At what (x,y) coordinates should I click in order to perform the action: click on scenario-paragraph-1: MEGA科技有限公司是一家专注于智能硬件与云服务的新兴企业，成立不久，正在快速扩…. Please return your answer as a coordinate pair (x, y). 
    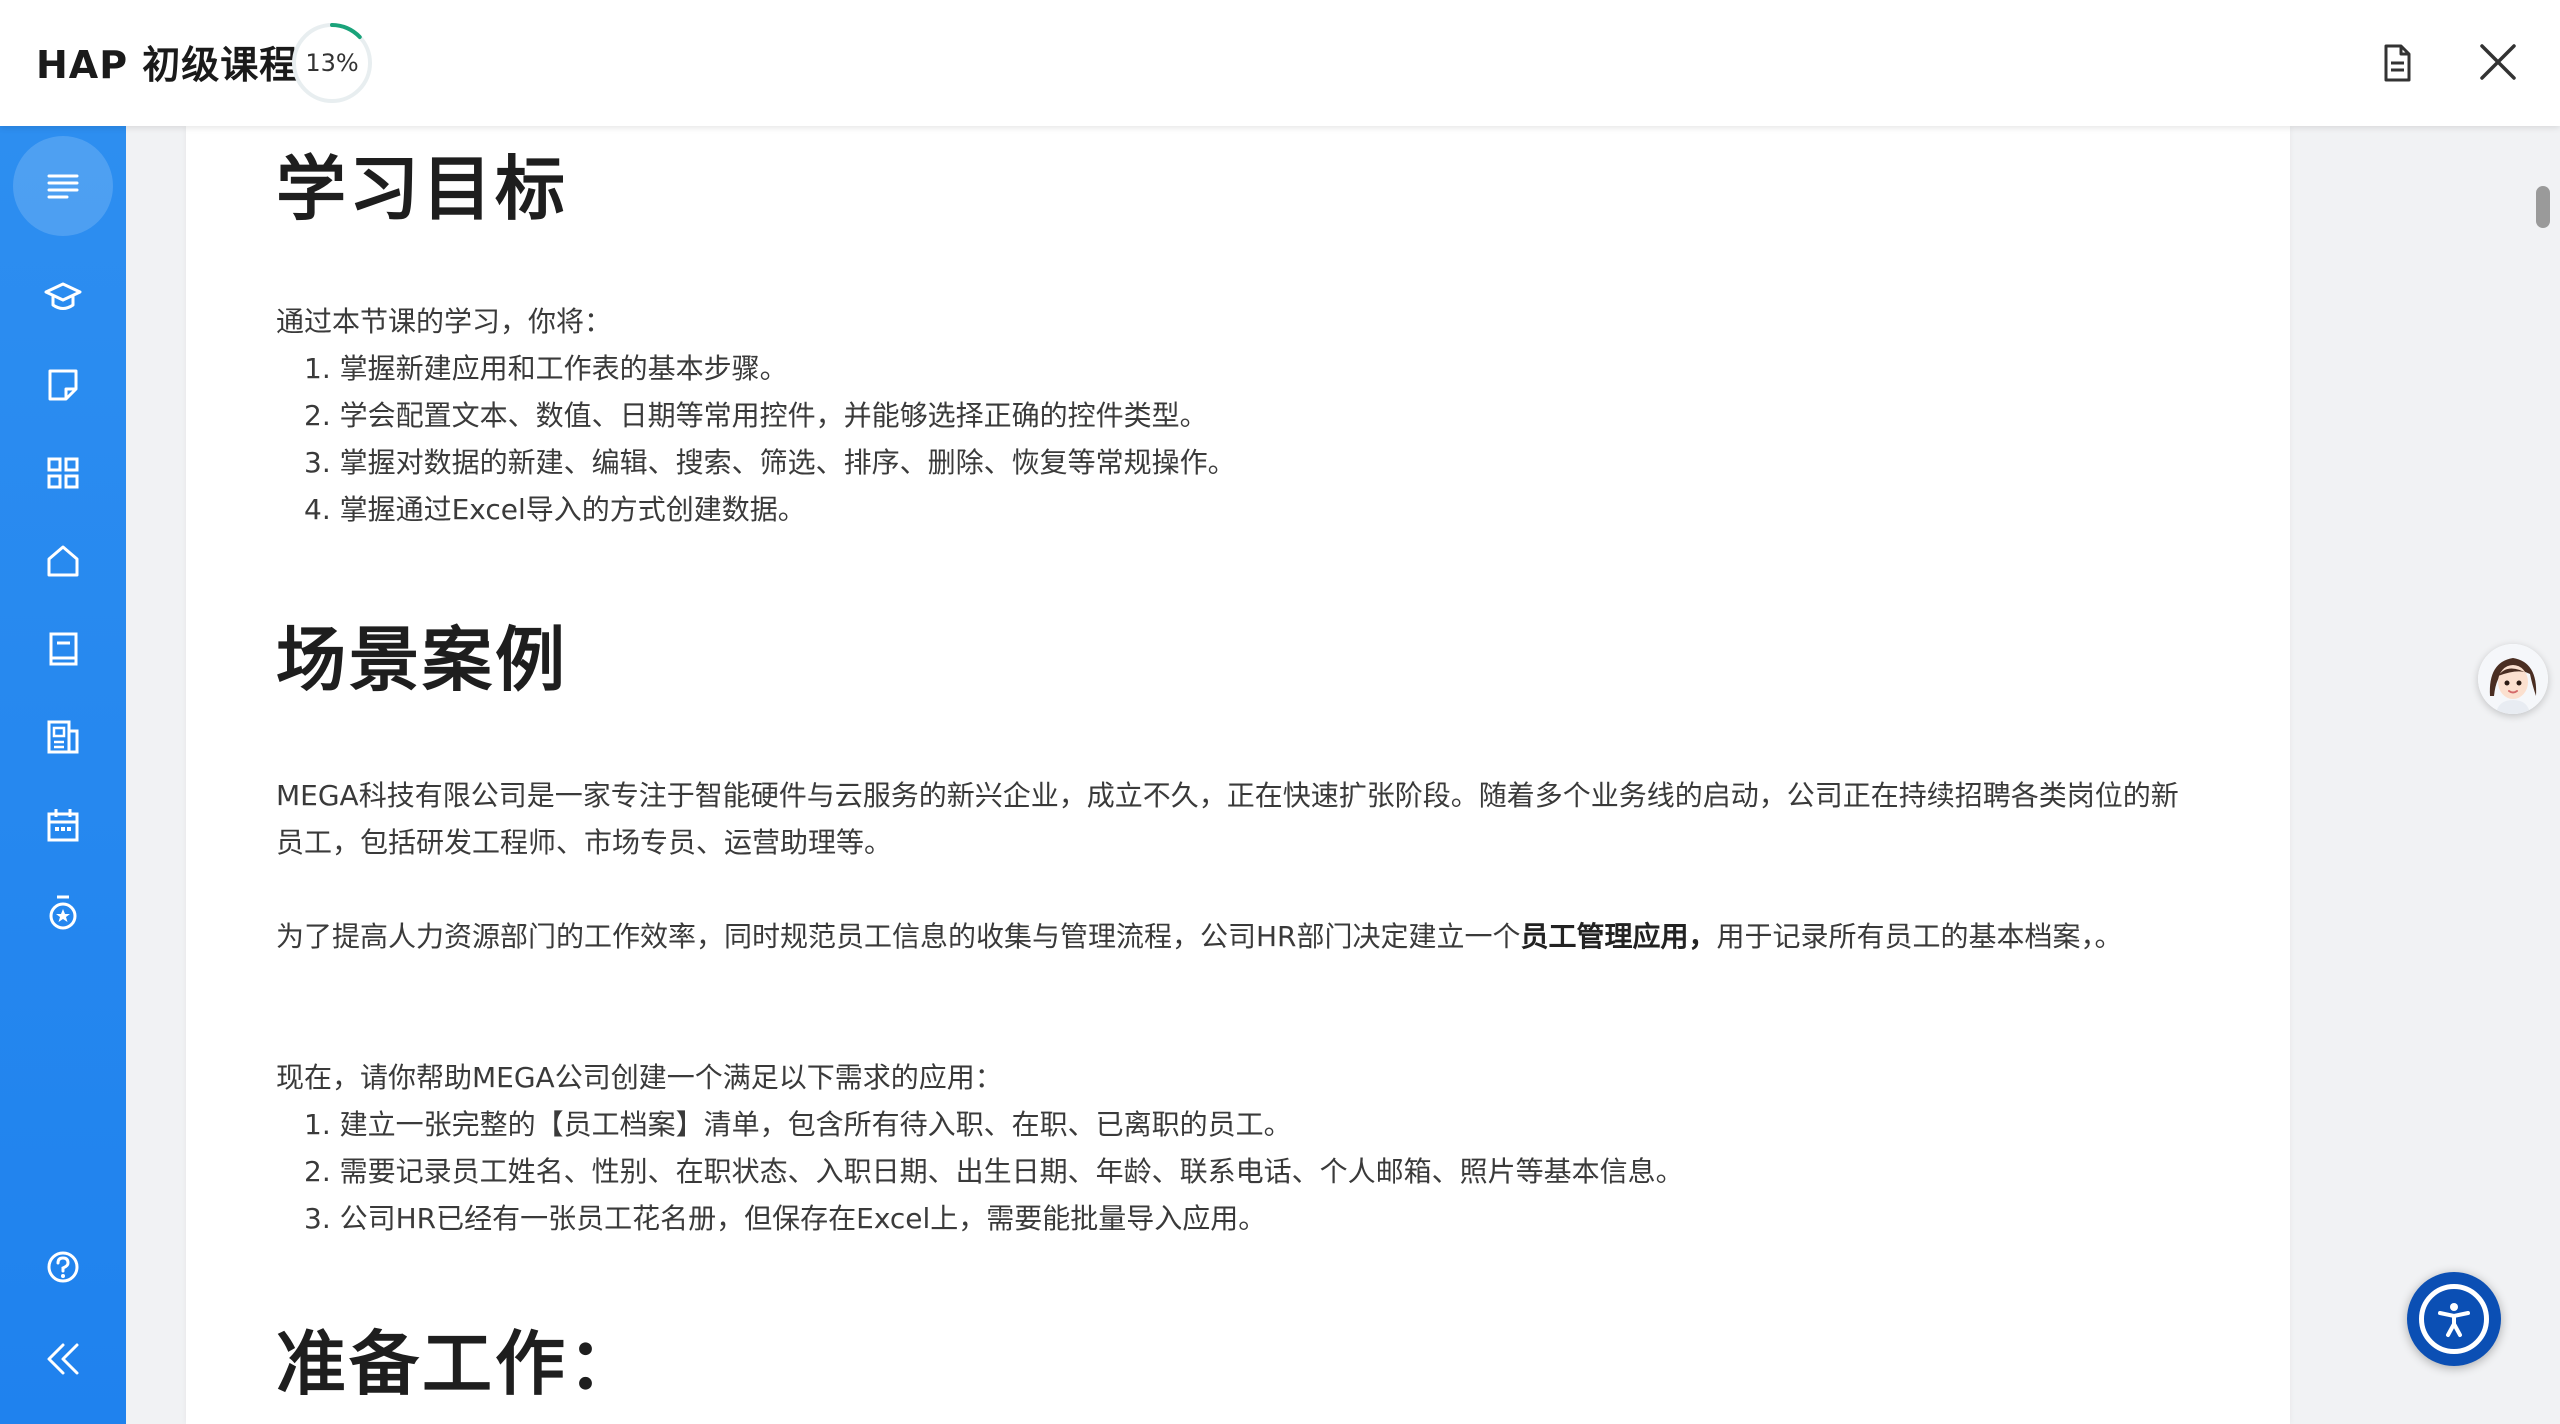
    Looking at the image, I should click on (1227, 819).